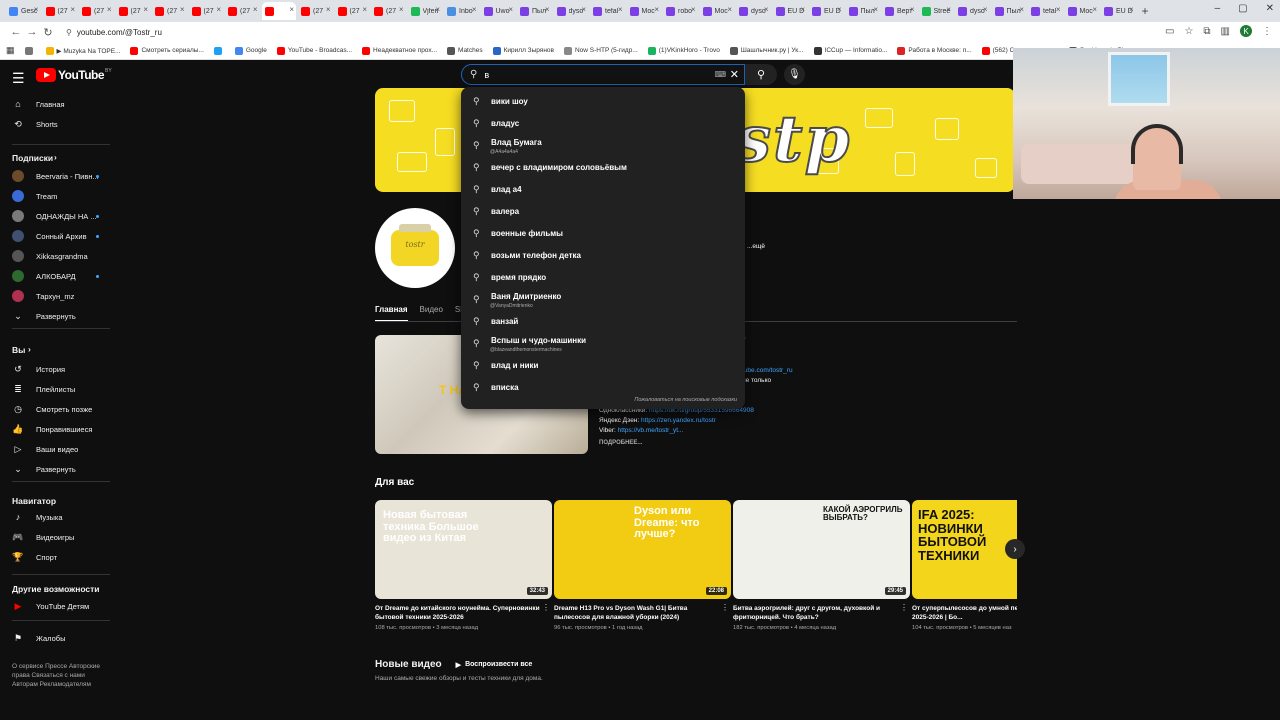 This screenshot has width=1280, height=720. Describe the element at coordinates (1082, 11) in the screenshot. I see `browser-tab: Мос ×` at that location.